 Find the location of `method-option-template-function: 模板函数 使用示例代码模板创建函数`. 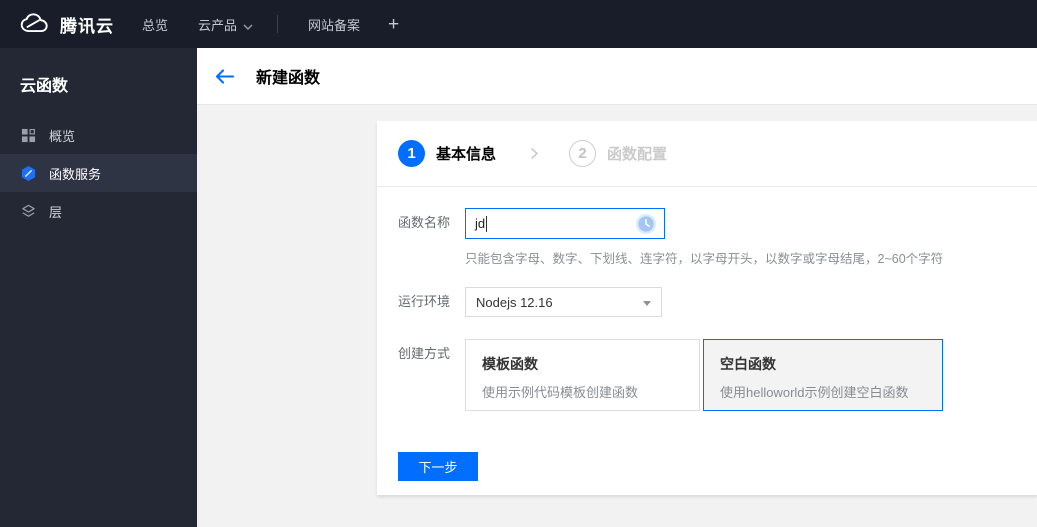

method-option-template-function: 模板函数 使用示例代码模板创建函数 is located at coordinates (582, 375).